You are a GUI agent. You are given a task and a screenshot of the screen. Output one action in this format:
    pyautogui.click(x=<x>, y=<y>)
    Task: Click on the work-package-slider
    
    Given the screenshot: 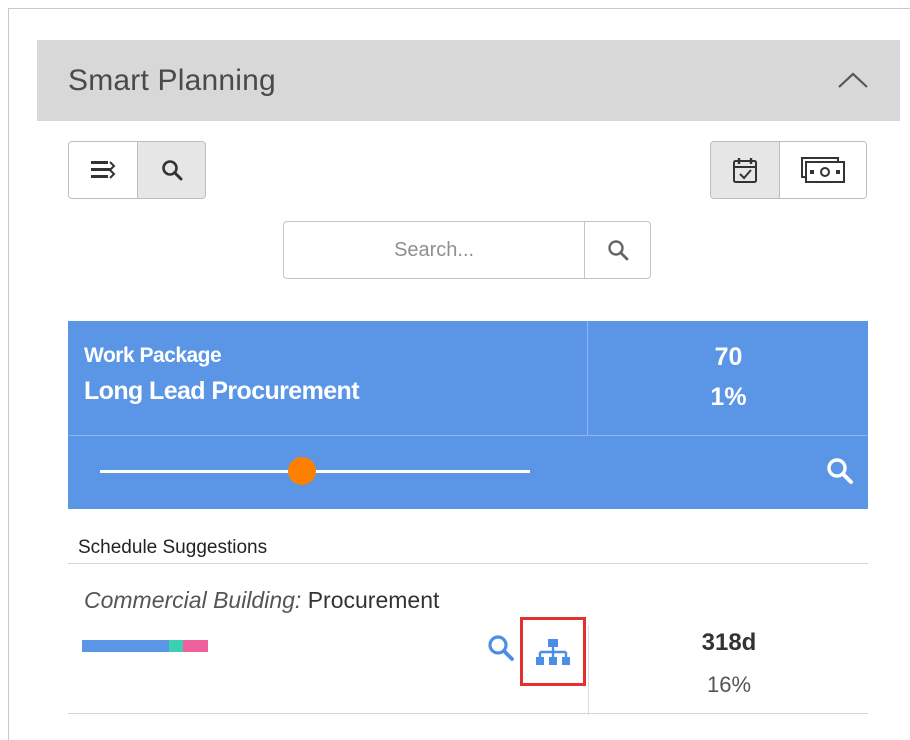 What is the action you would take?
    pyautogui.click(x=315, y=471)
    